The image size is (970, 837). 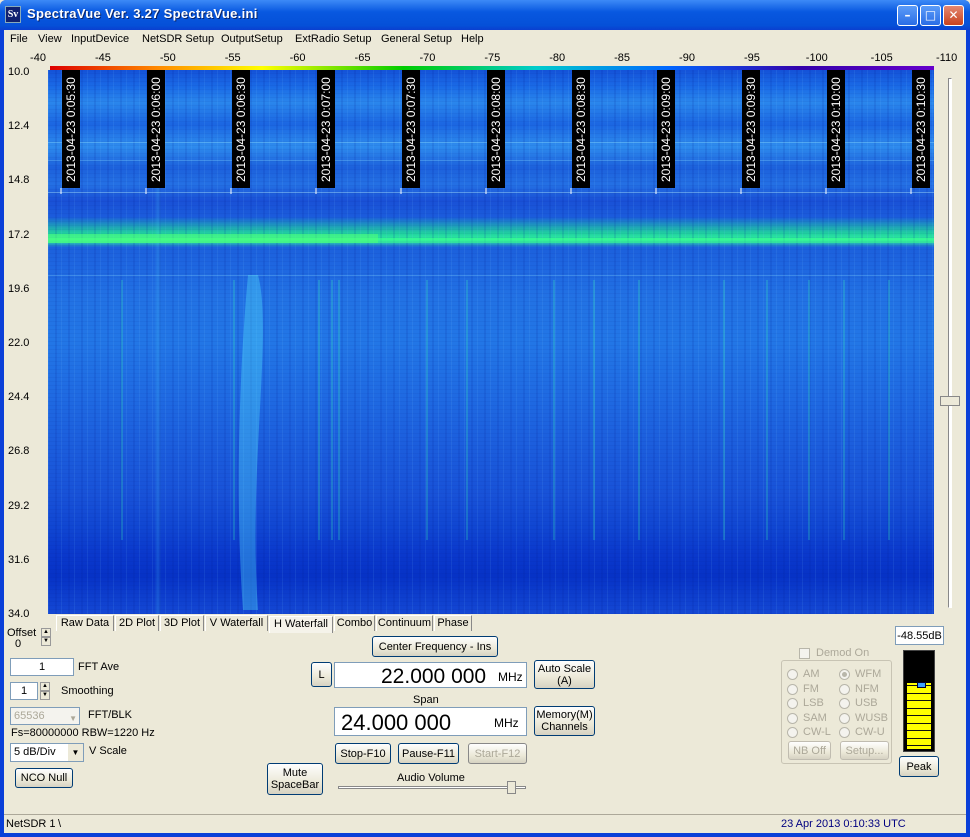 What do you see at coordinates (871, 717) in the screenshot?
I see `radio-label-wusb: WUSB` at bounding box center [871, 717].